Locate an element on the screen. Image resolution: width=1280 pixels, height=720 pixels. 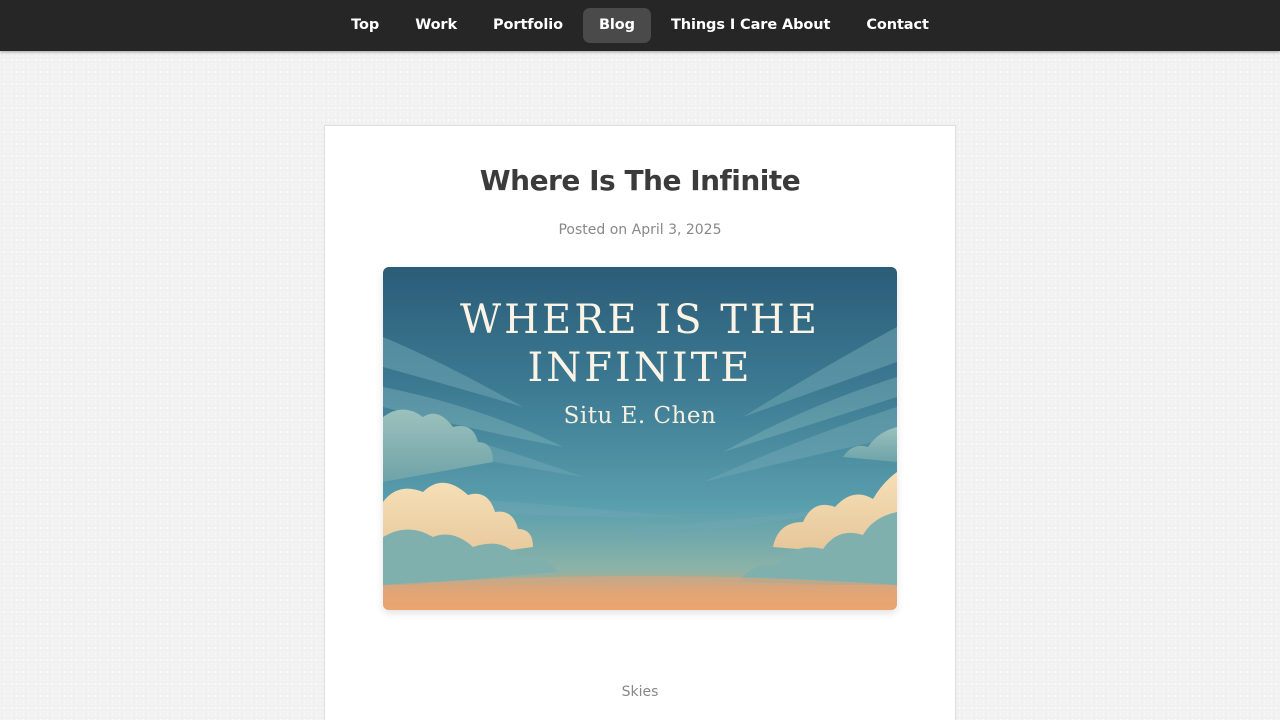
post-date: Posted on April 3, 2025 is located at coordinates (640, 230).